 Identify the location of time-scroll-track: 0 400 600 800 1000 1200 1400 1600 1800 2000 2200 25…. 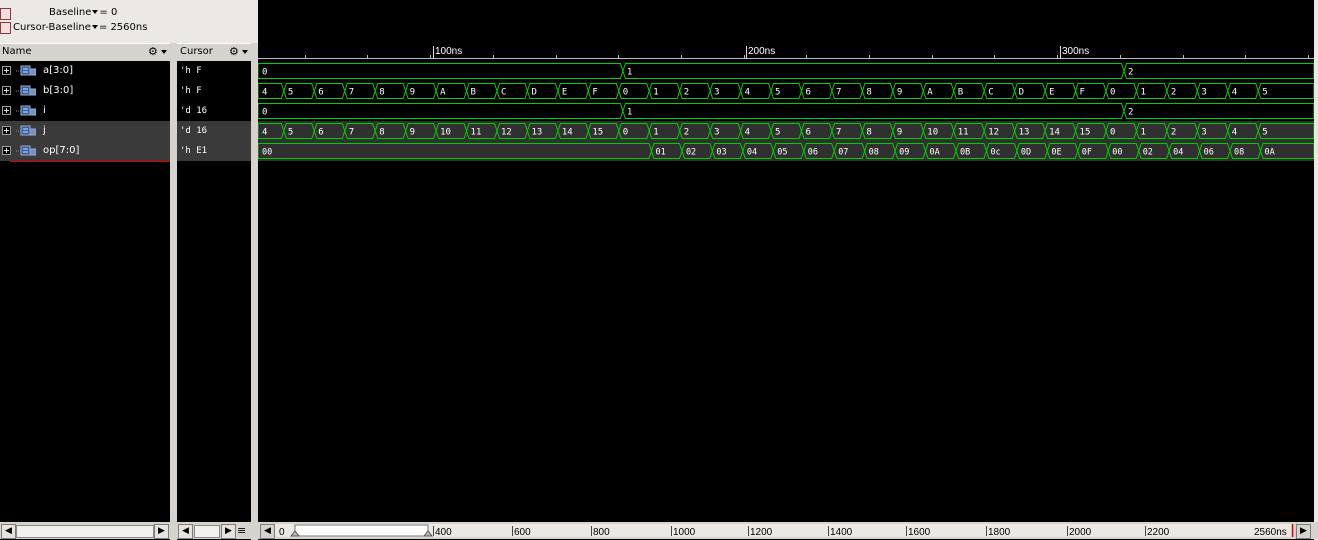
(788, 530).